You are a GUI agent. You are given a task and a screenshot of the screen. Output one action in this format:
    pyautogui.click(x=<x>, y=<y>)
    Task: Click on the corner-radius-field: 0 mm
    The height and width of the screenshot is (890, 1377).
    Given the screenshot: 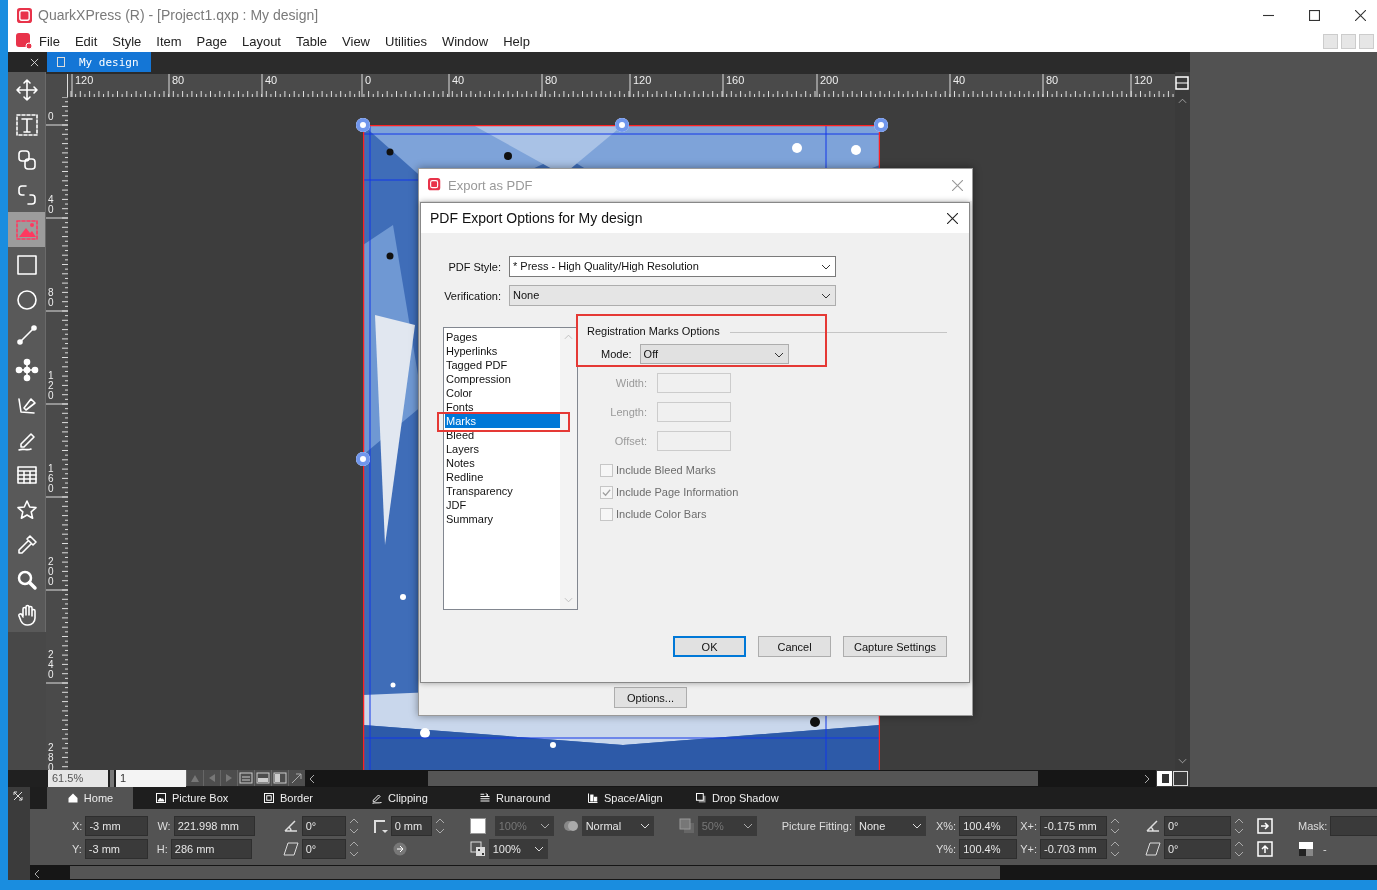 What is the action you would take?
    pyautogui.click(x=411, y=826)
    